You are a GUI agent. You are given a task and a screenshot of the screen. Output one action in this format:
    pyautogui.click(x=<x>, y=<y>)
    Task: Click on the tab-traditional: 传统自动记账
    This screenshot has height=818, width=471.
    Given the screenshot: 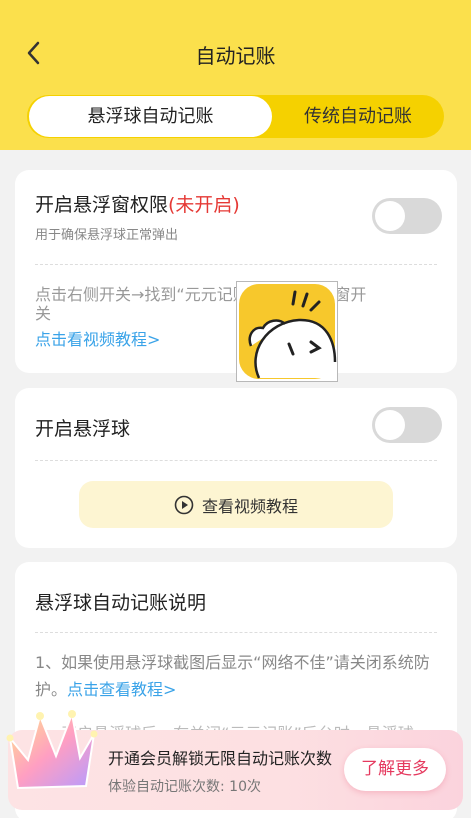 What is the action you would take?
    pyautogui.click(x=358, y=116)
    